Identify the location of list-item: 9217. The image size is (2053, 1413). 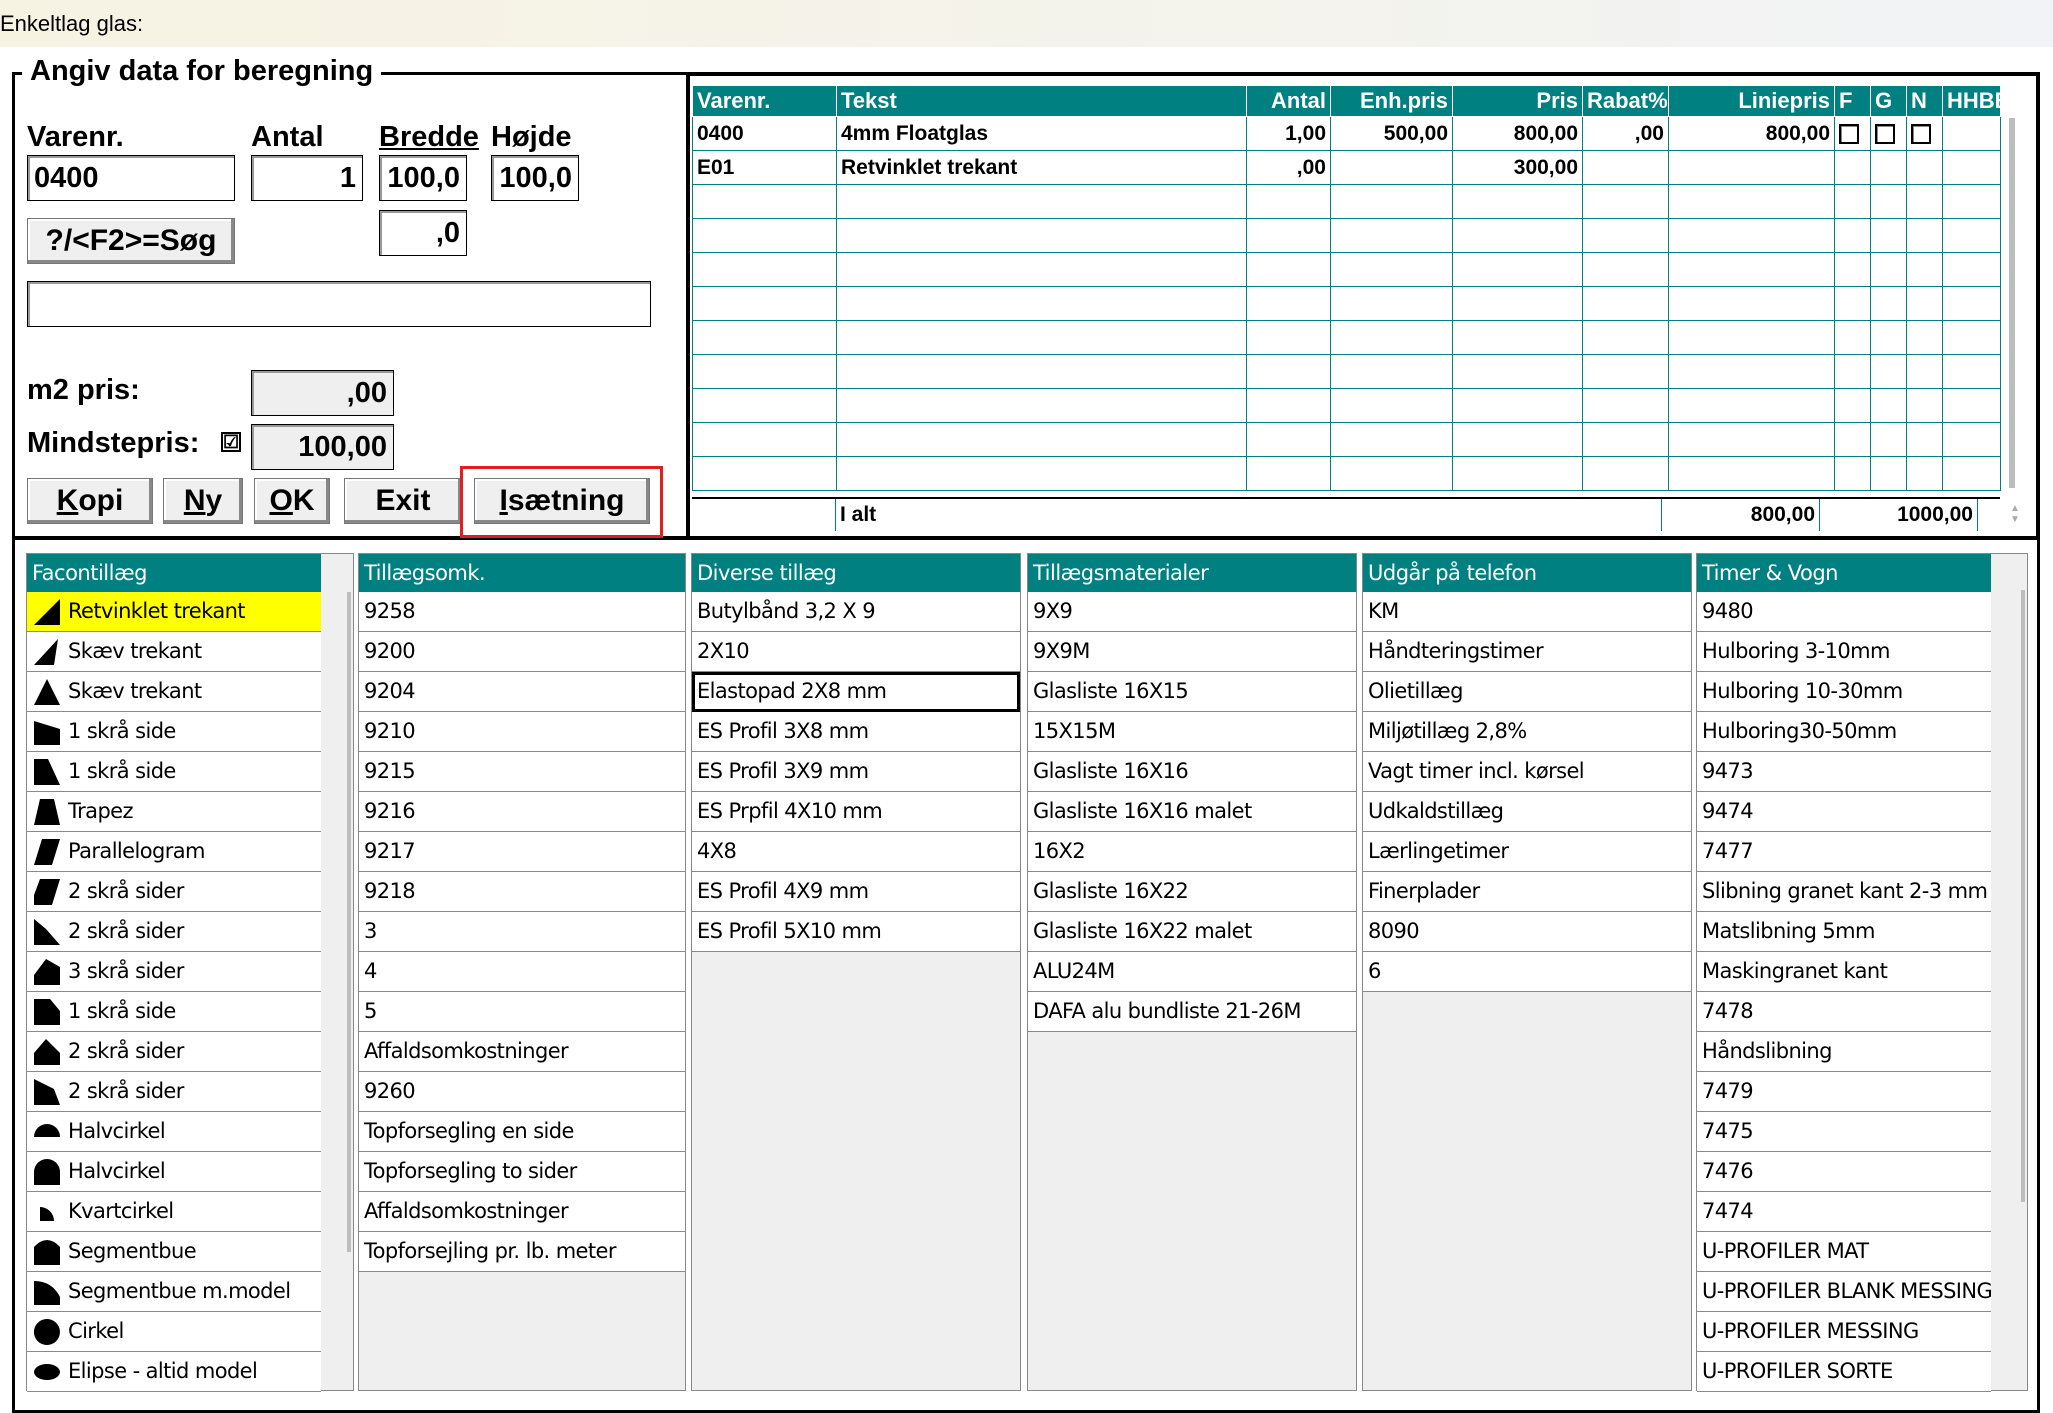
(522, 852).